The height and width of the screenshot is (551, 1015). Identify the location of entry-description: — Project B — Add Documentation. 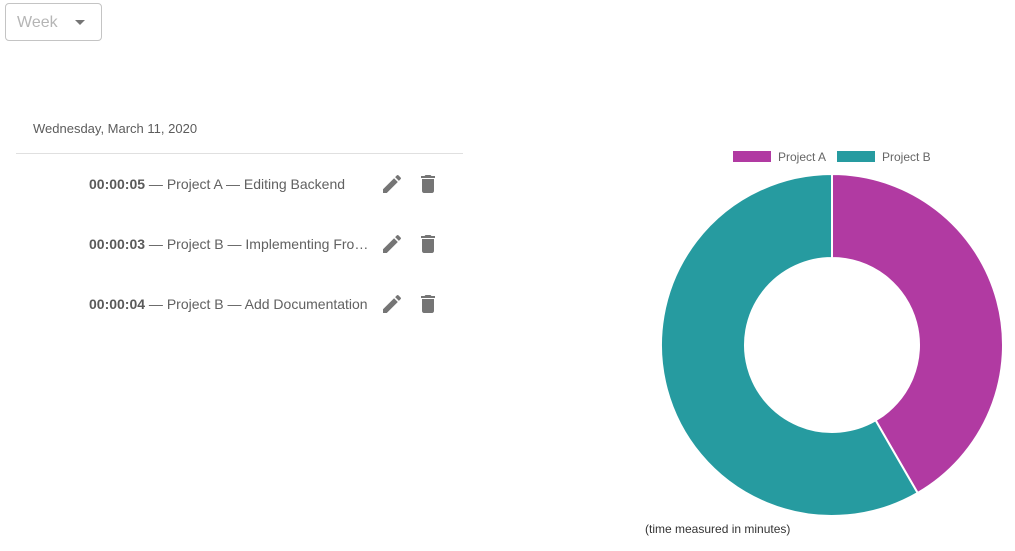
(256, 304).